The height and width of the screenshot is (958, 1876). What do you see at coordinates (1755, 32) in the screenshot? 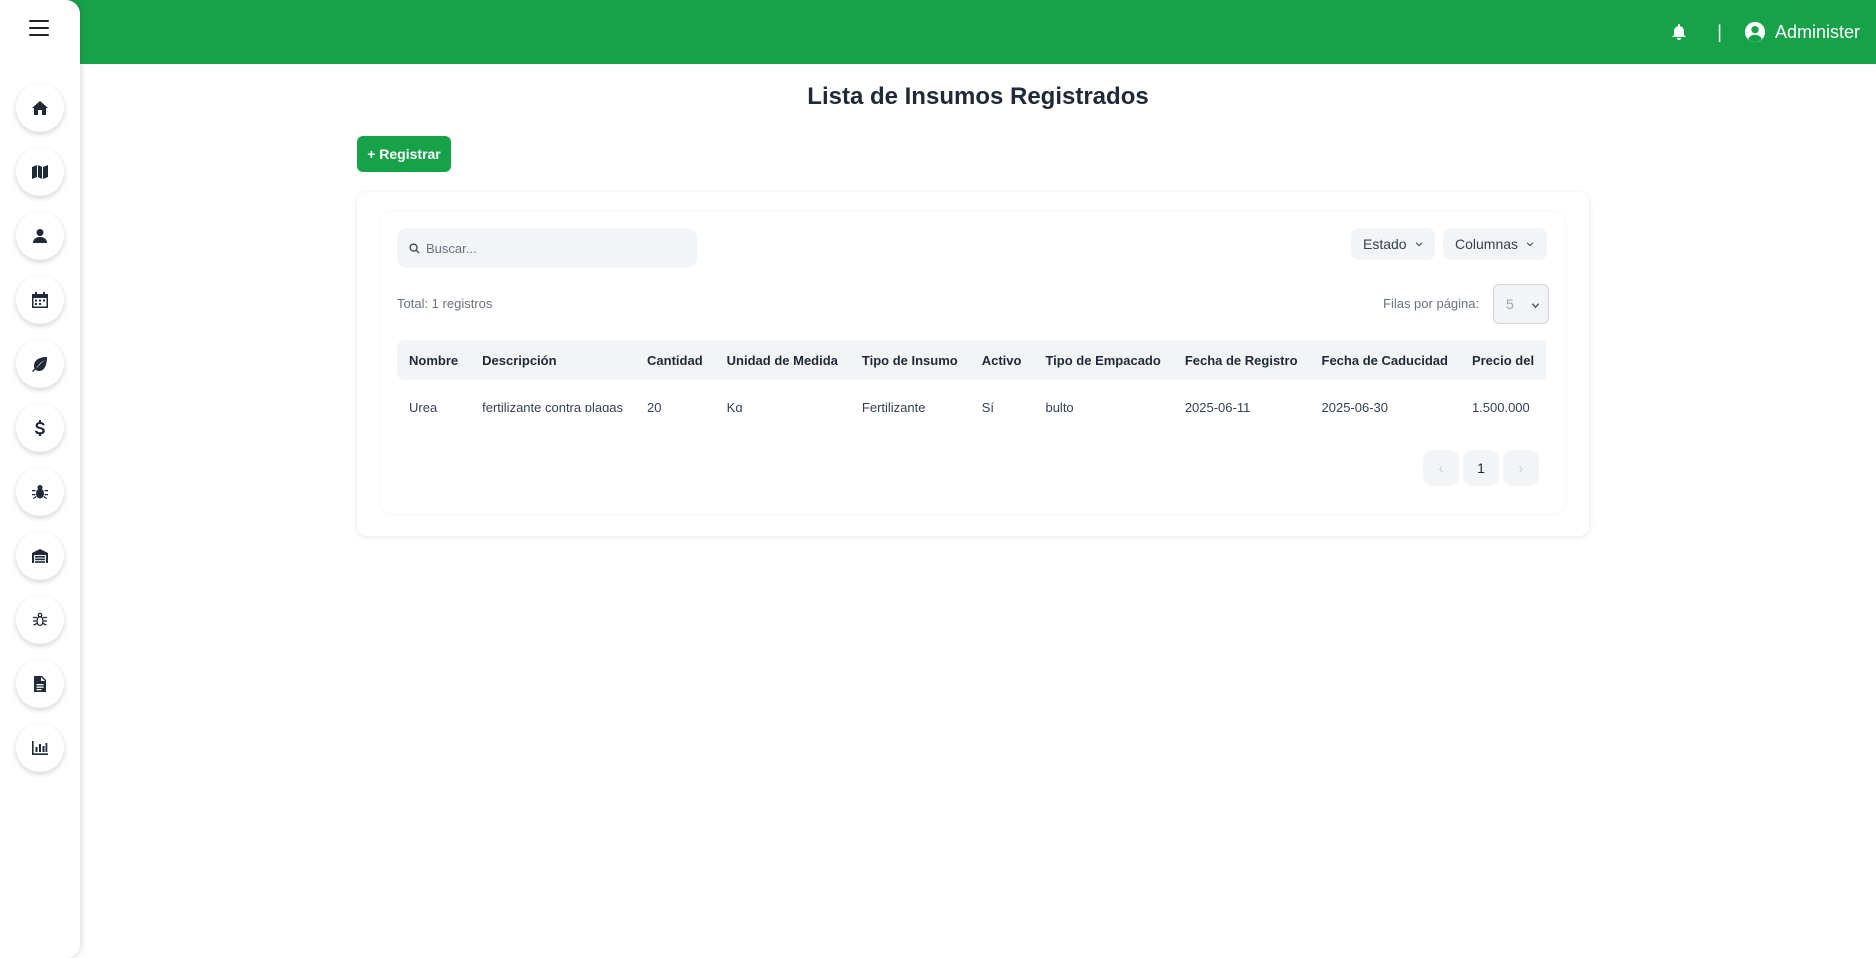
I see `user-avatar-icon` at bounding box center [1755, 32].